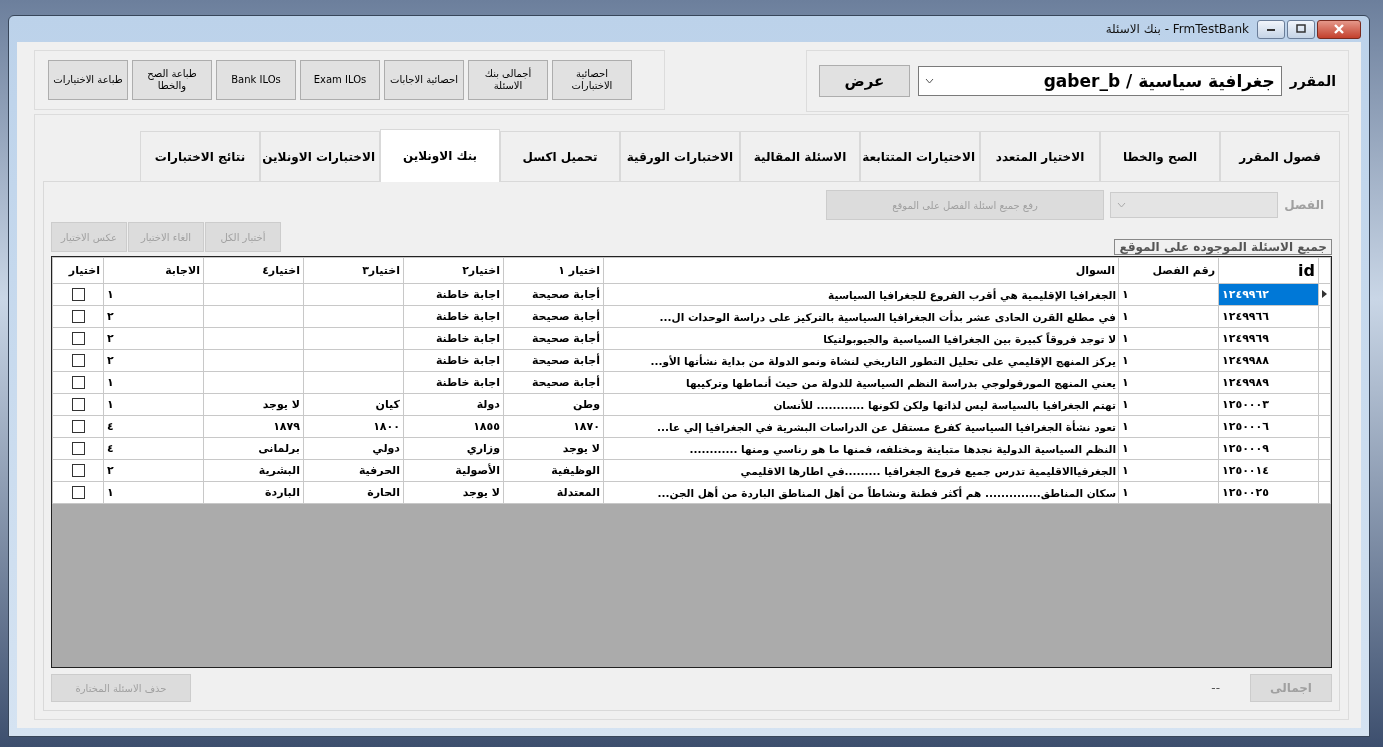 The width and height of the screenshot is (1383, 747). I want to click on maximize-icon, so click(1301, 29).